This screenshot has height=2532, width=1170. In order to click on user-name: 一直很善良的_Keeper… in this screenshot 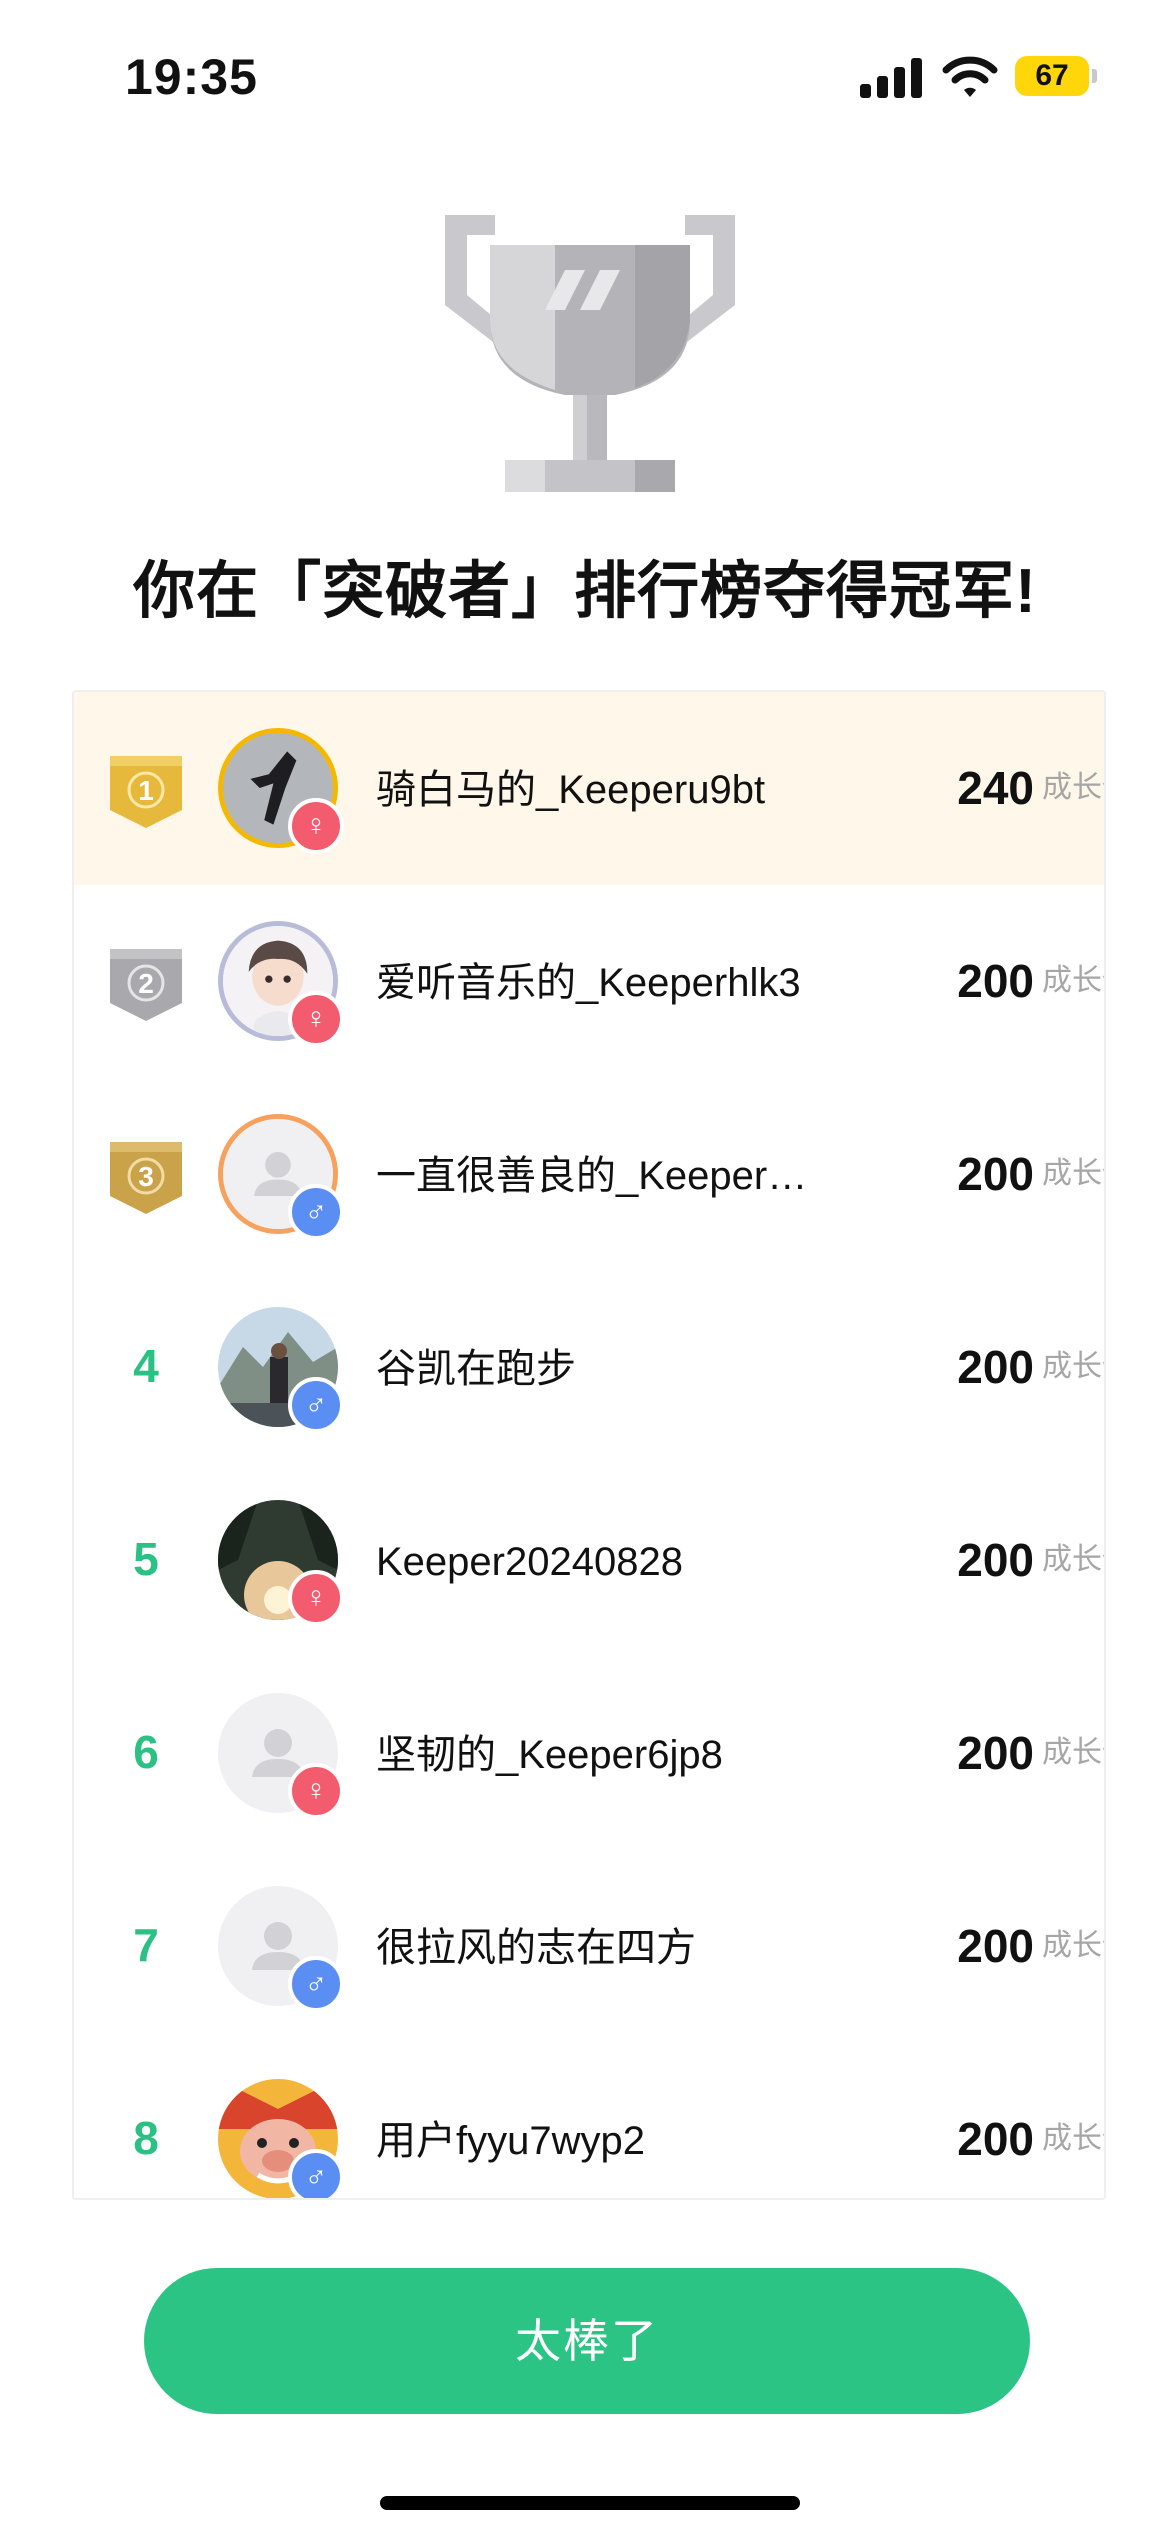, I will do `click(592, 1176)`.